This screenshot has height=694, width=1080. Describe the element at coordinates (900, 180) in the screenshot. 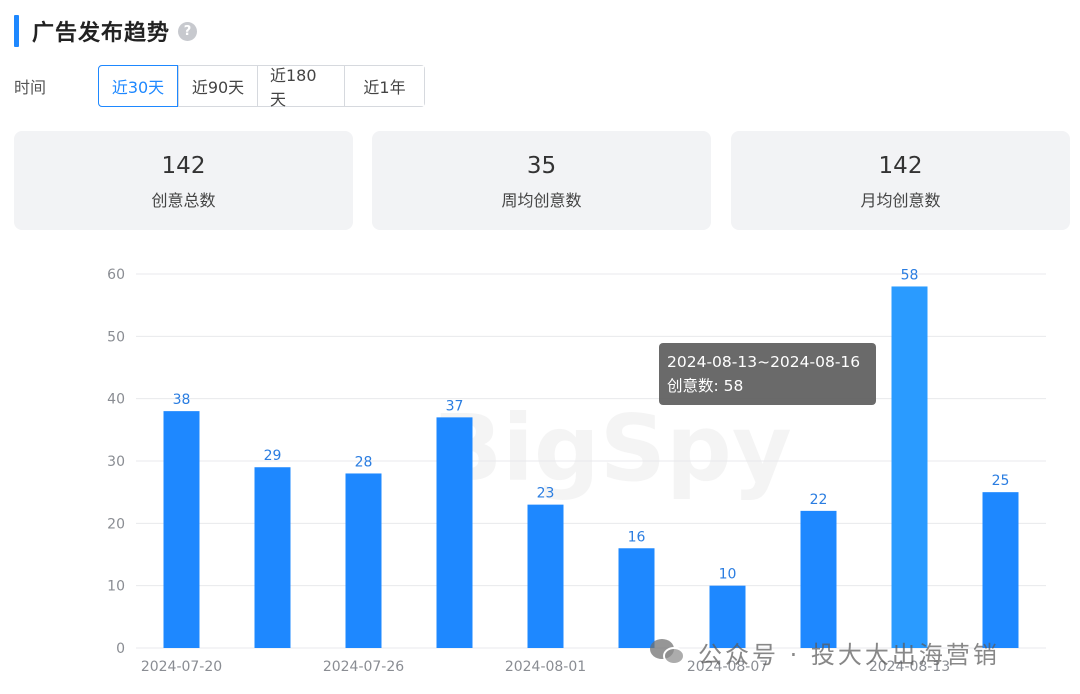

I see `stat-card-monthly-avg: 142 月均创意数` at that location.